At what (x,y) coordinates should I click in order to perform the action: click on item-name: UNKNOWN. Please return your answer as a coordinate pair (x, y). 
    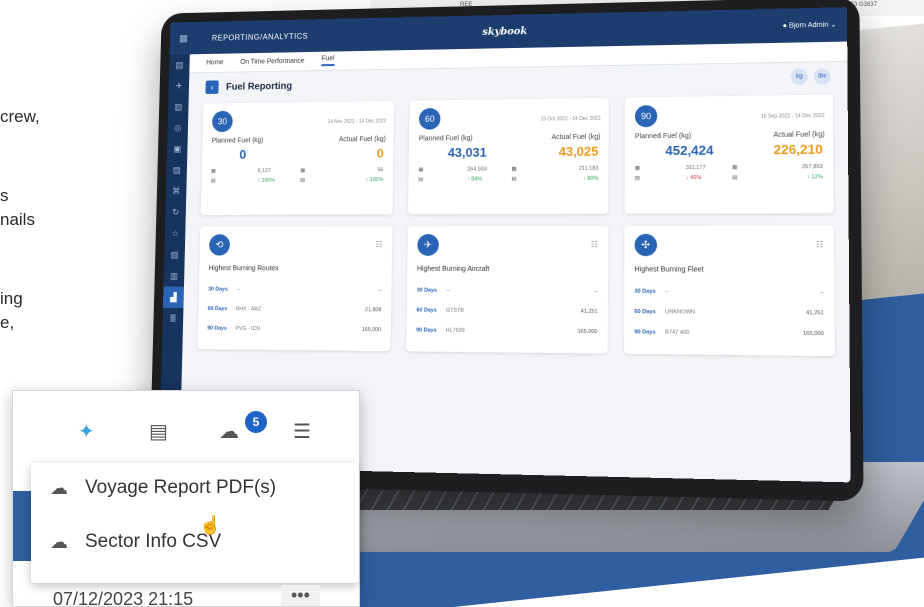
    Looking at the image, I should click on (680, 312).